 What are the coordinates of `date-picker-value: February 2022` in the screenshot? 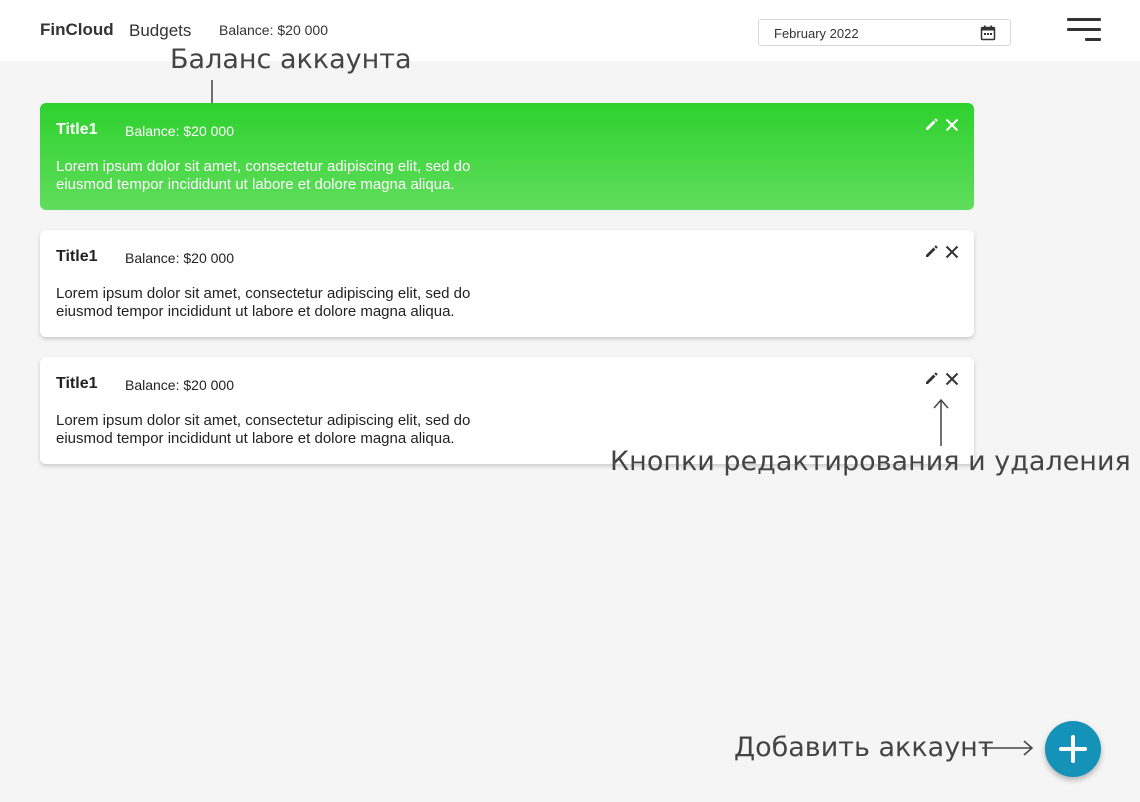 It's located at (816, 33).